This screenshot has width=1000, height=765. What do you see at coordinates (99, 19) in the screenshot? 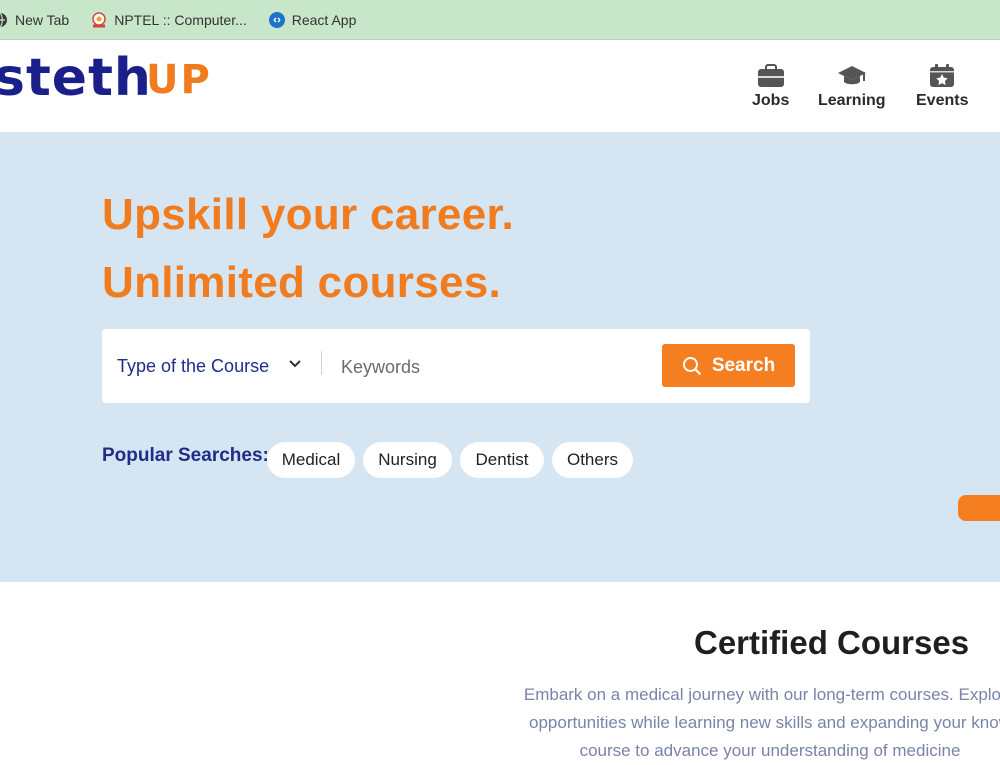
I see `nptel-logo-icon` at bounding box center [99, 19].